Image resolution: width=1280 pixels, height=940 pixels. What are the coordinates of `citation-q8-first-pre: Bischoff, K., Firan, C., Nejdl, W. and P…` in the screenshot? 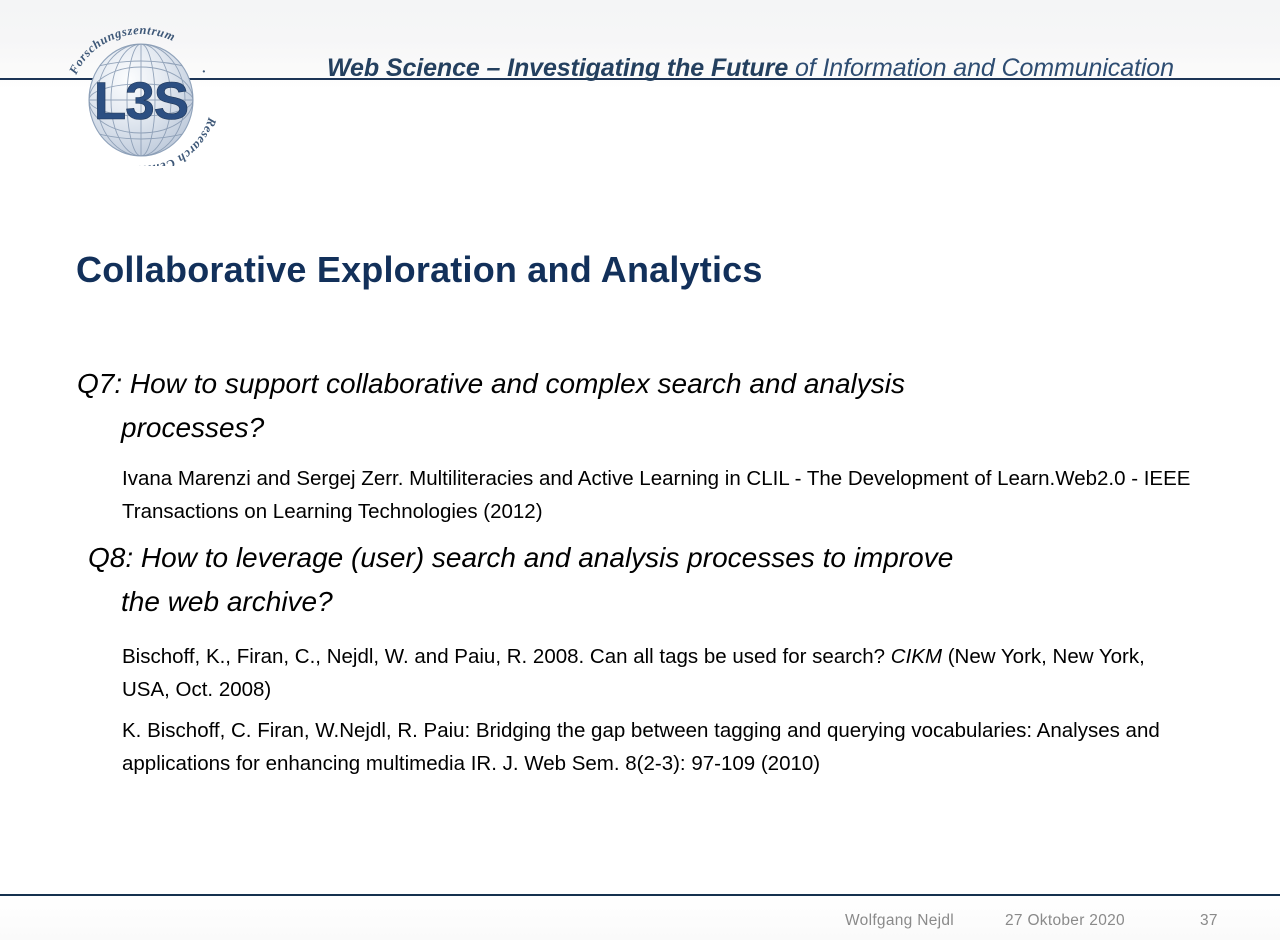 It's located at (506, 656).